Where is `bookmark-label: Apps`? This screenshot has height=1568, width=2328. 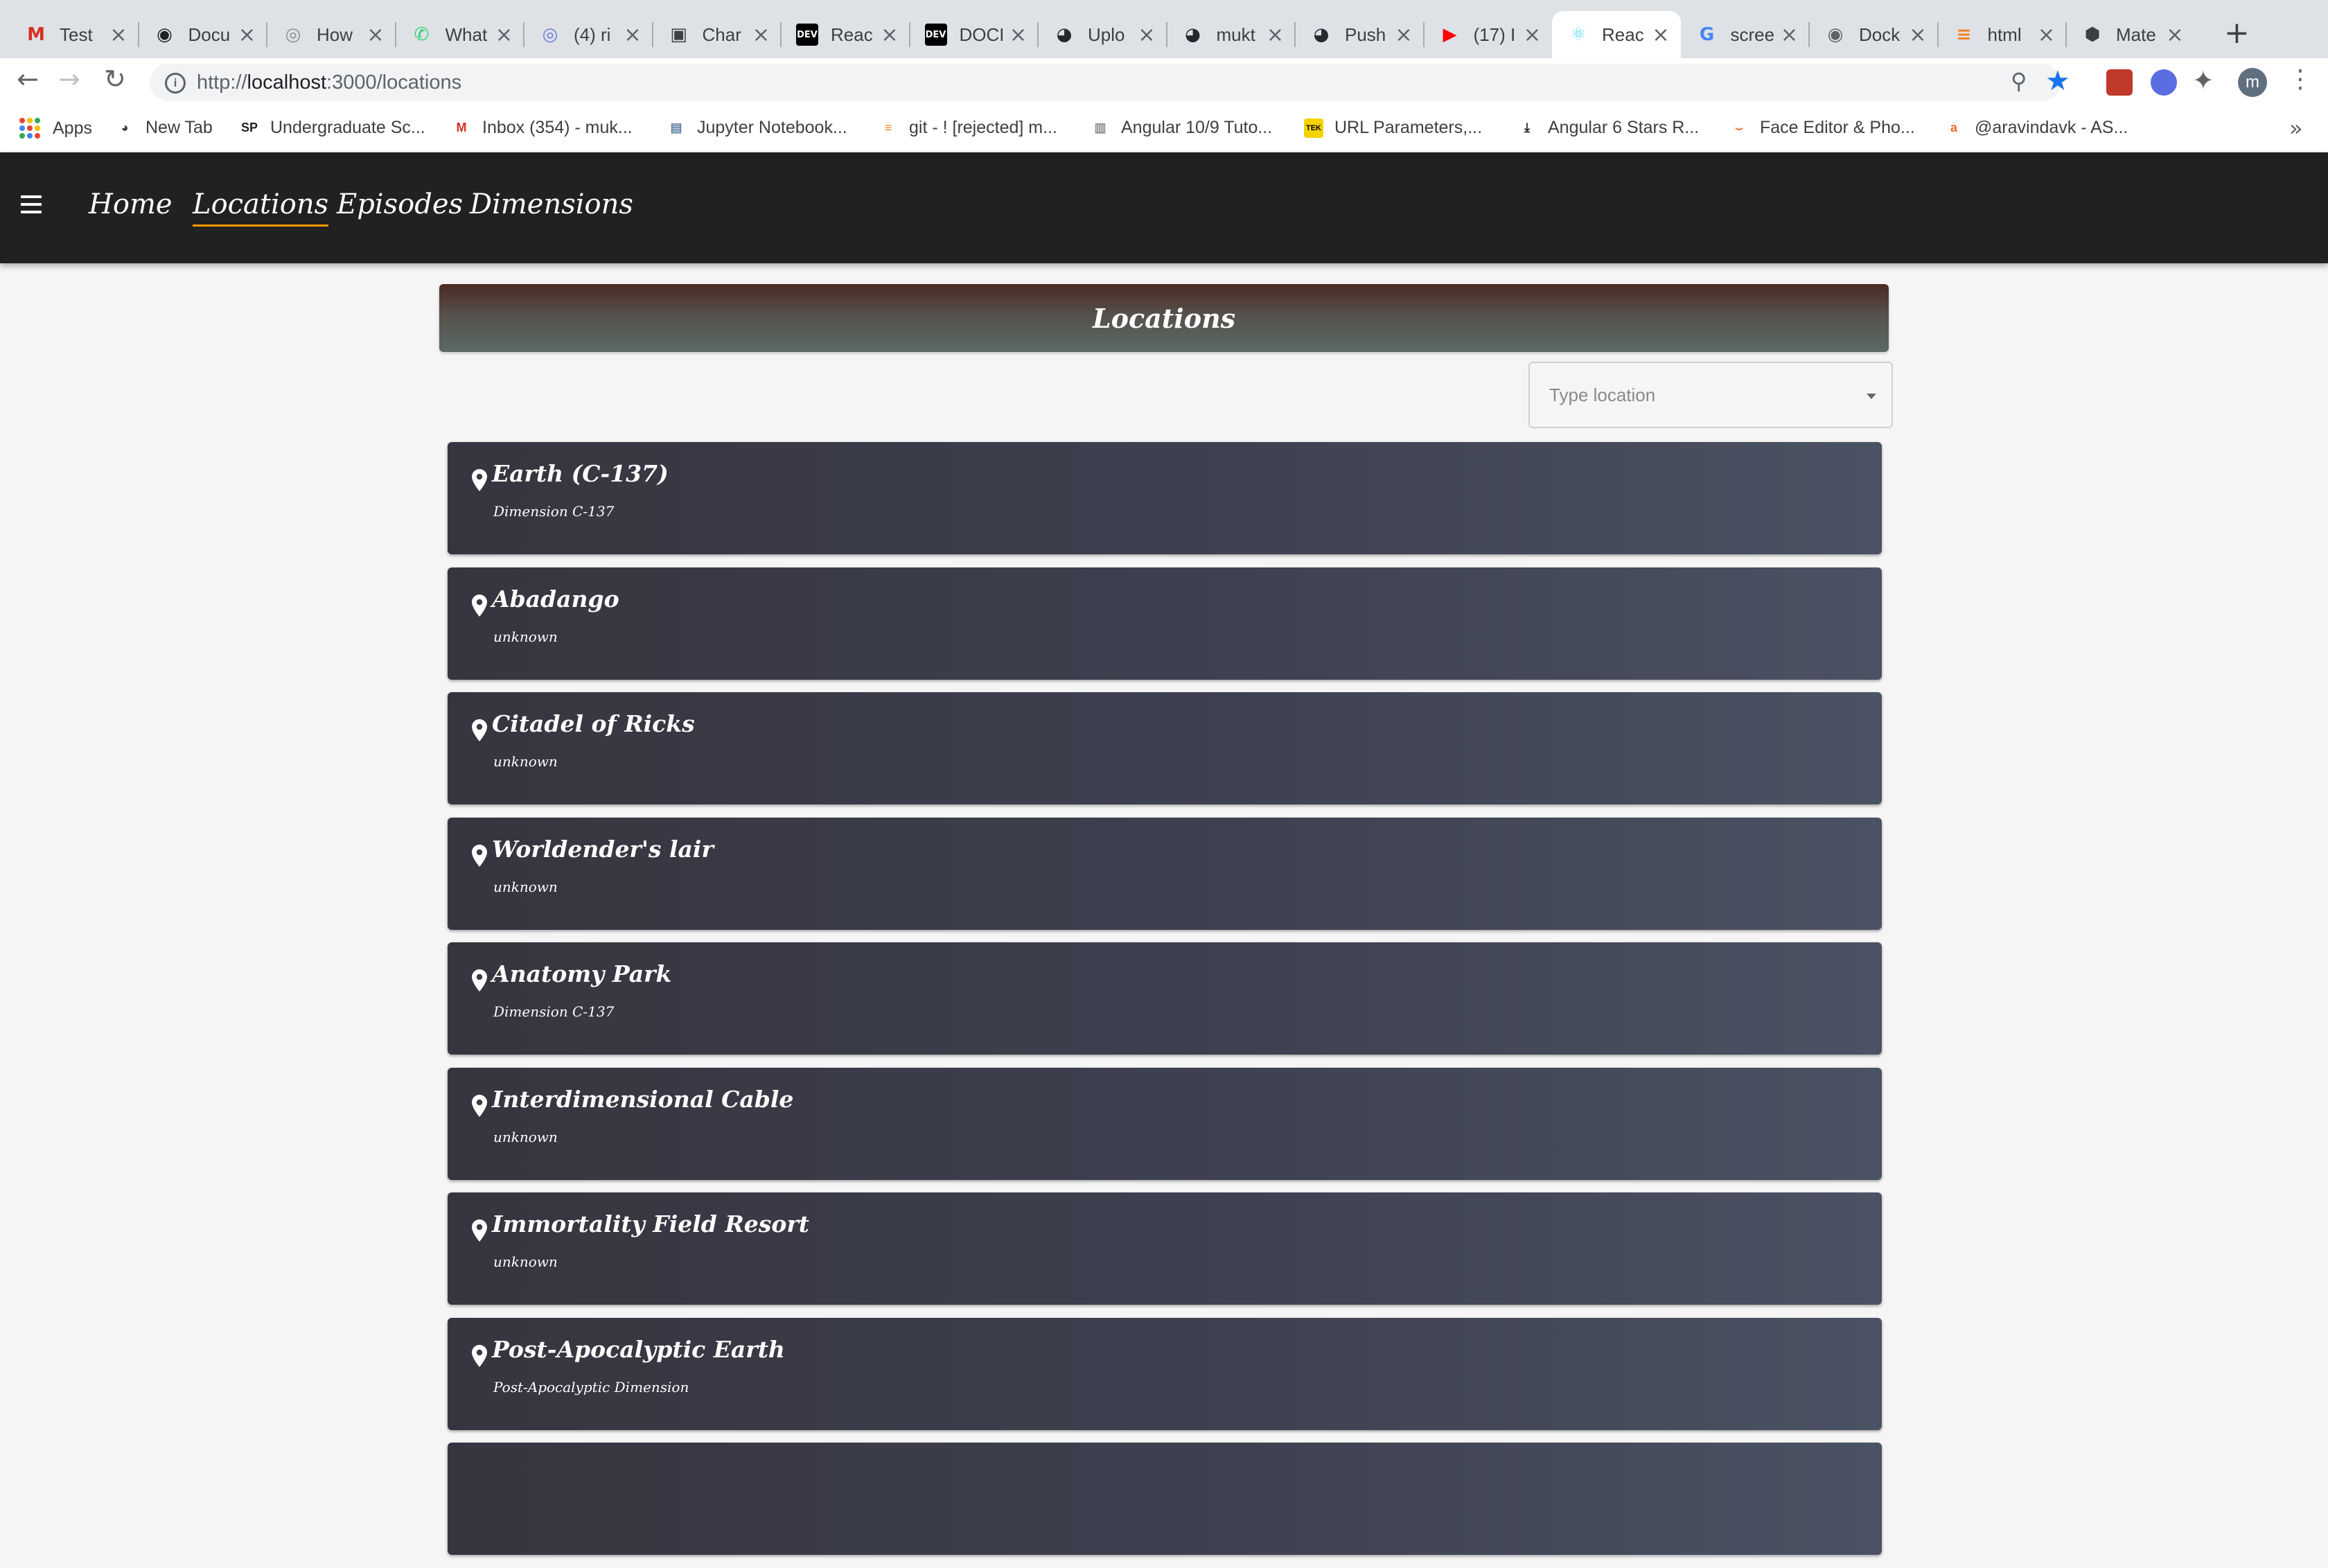 bookmark-label: Apps is located at coordinates (72, 128).